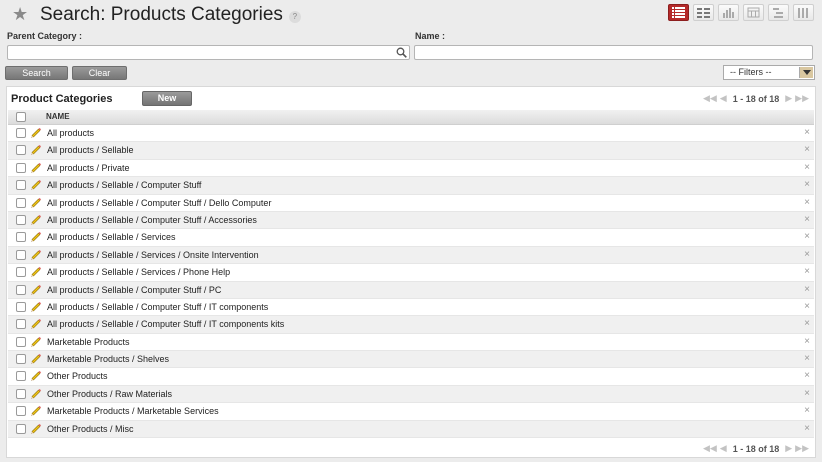 This screenshot has width=822, height=462. Describe the element at coordinates (401, 52) in the screenshot. I see `search-icon` at that location.